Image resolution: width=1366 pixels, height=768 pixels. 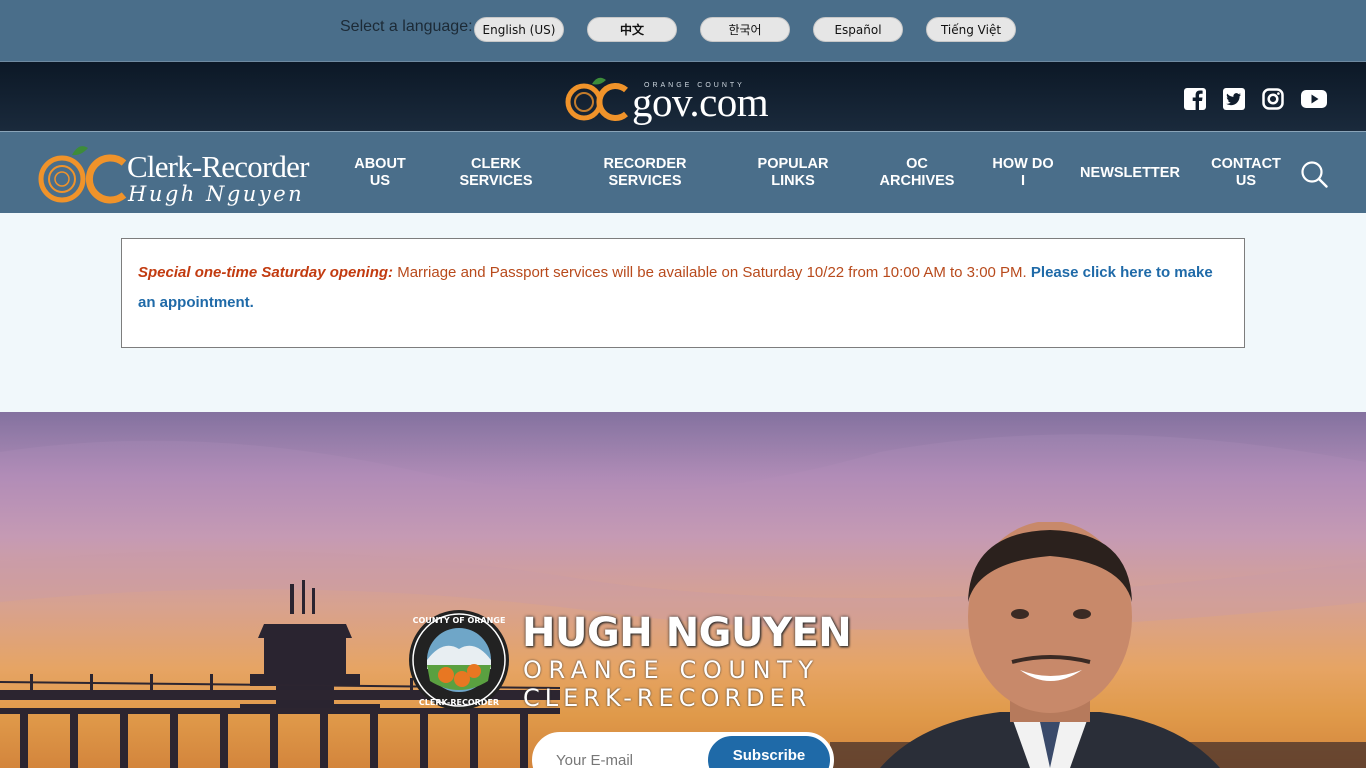 What do you see at coordinates (459, 620) in the screenshot?
I see `seal-top-text: COUNTY OF ORANGE` at bounding box center [459, 620].